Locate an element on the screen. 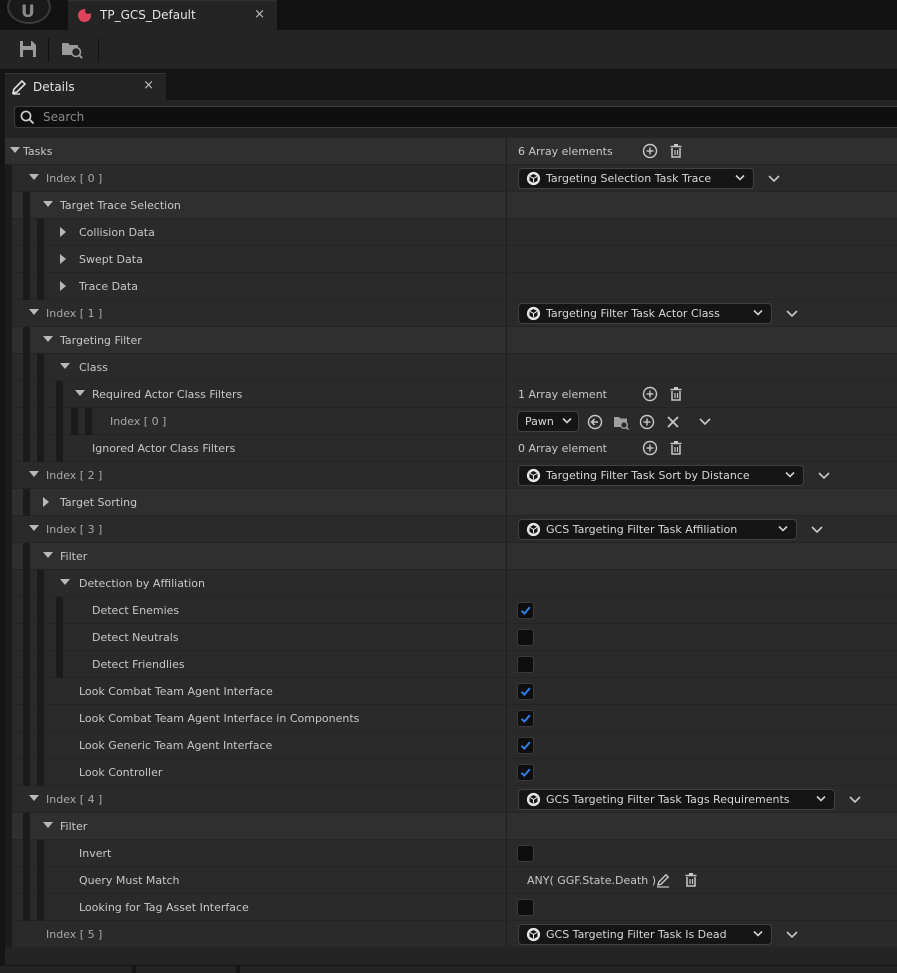 The width and height of the screenshot is (897, 973). search-field is located at coordinates (455, 117).